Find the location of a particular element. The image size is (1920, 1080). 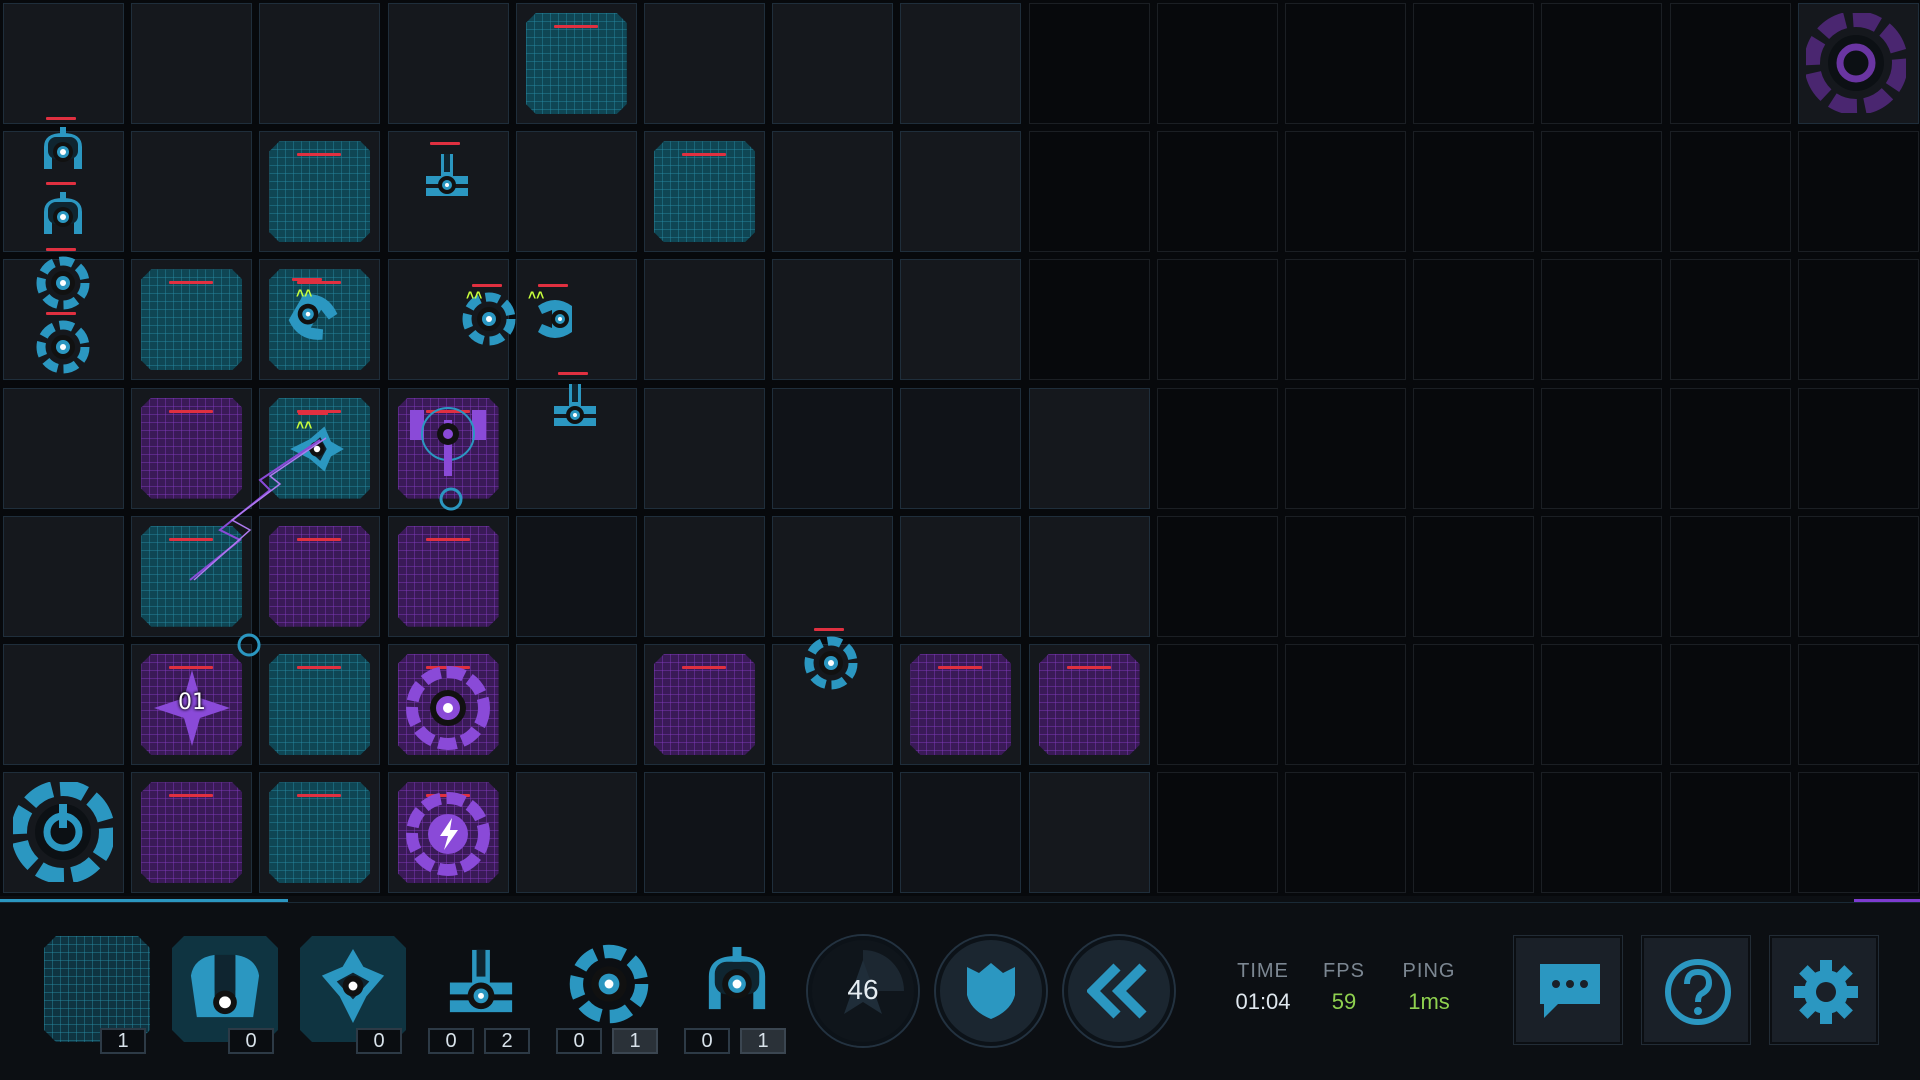

enemy-core-building is located at coordinates (448, 708).